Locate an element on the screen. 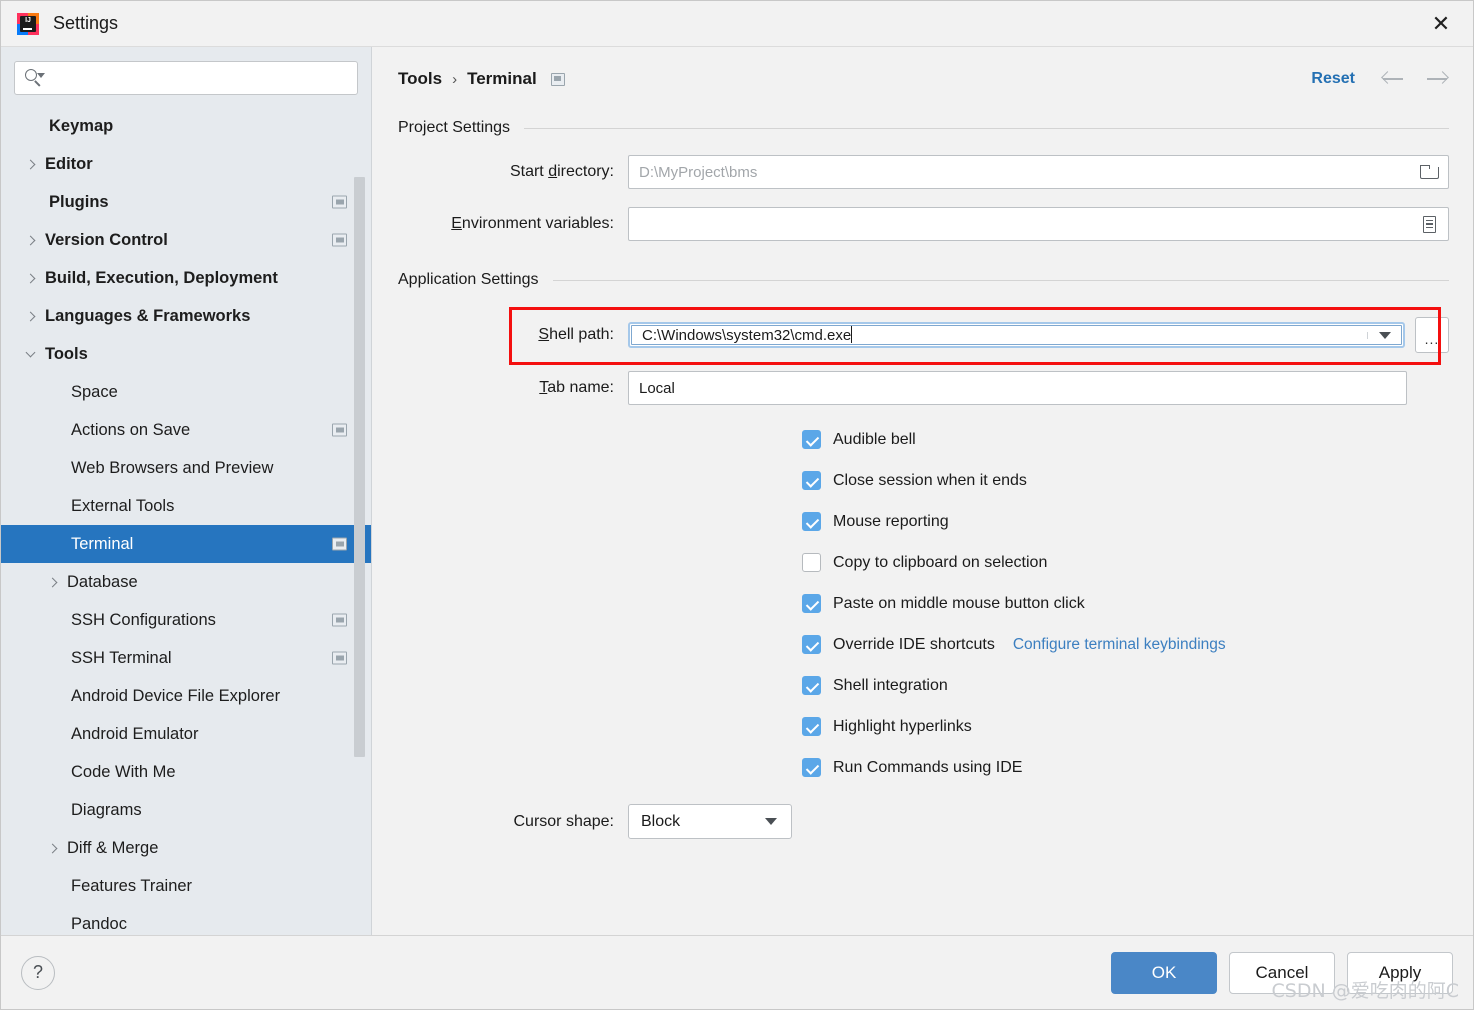 The width and height of the screenshot is (1474, 1010). start-directory-value: D:\MyProject\bms is located at coordinates (698, 172).